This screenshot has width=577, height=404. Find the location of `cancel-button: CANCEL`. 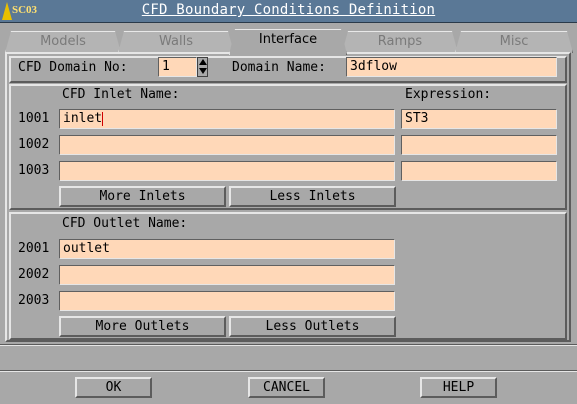

cancel-button: CANCEL is located at coordinates (286, 387).